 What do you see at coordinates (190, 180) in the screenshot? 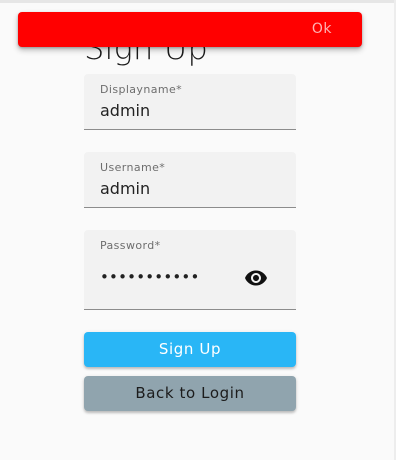
I see `username-field: Username* admin` at bounding box center [190, 180].